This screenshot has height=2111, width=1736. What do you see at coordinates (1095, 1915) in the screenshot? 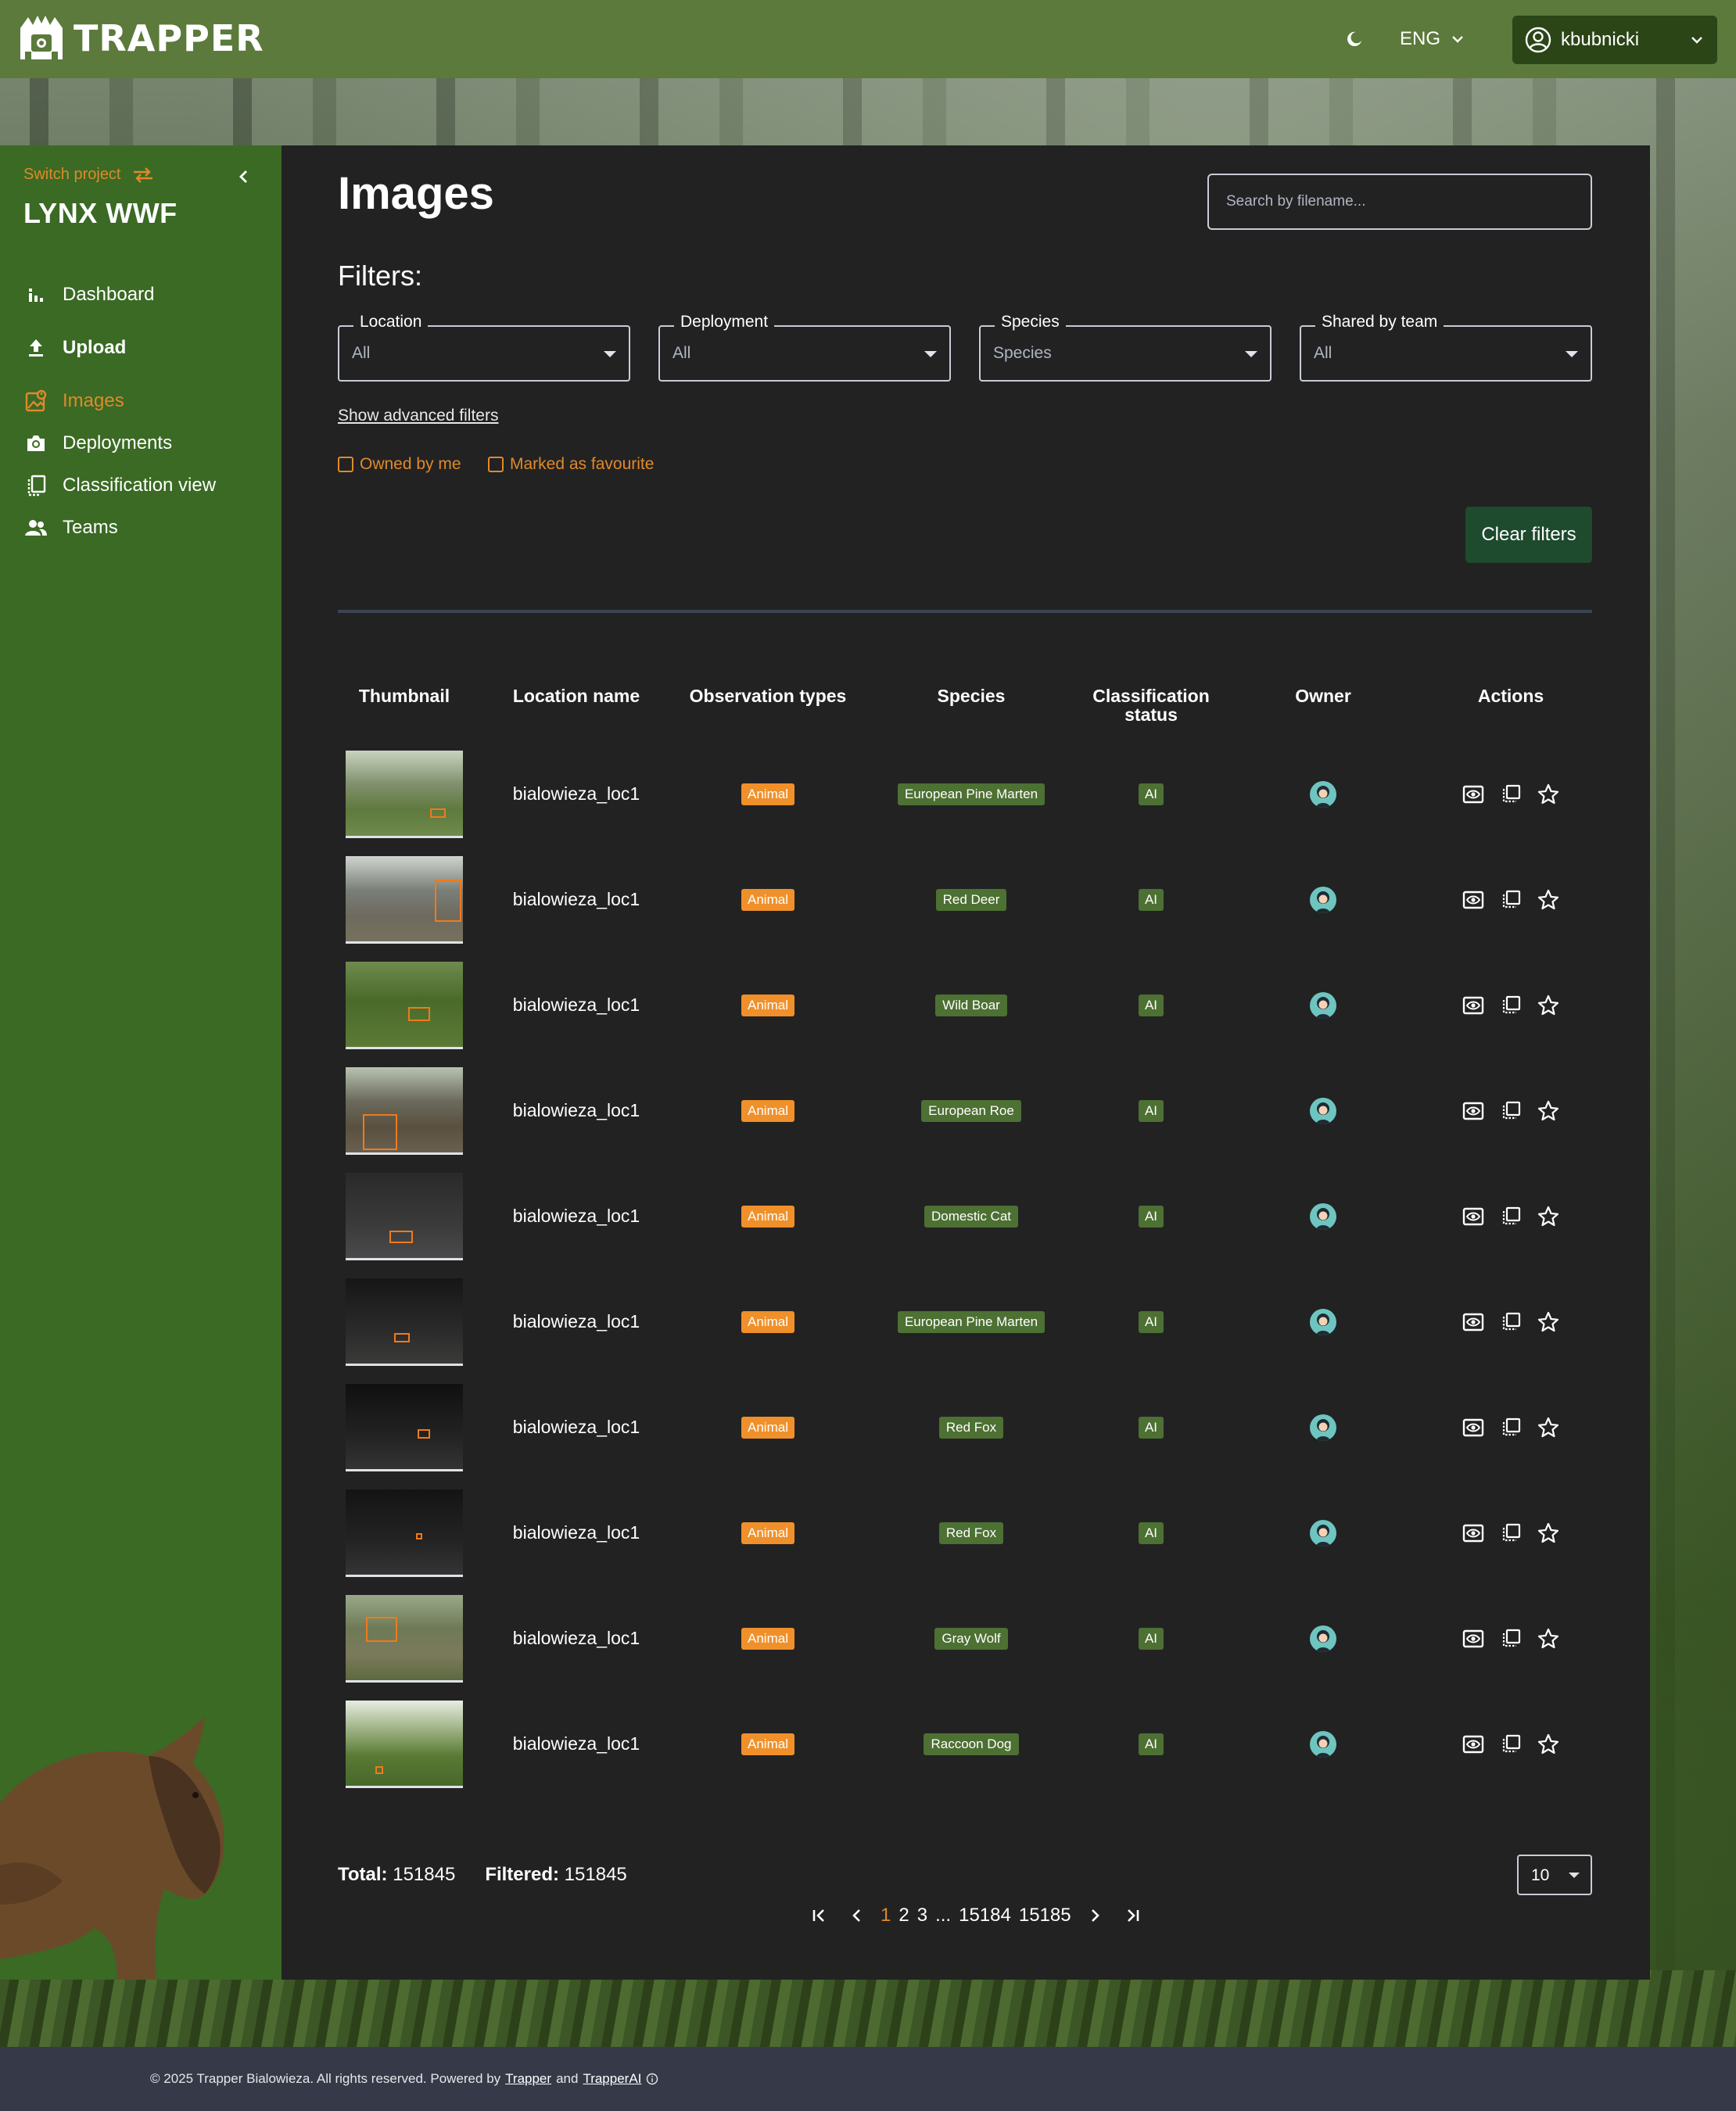
I see `next-page-icon` at bounding box center [1095, 1915].